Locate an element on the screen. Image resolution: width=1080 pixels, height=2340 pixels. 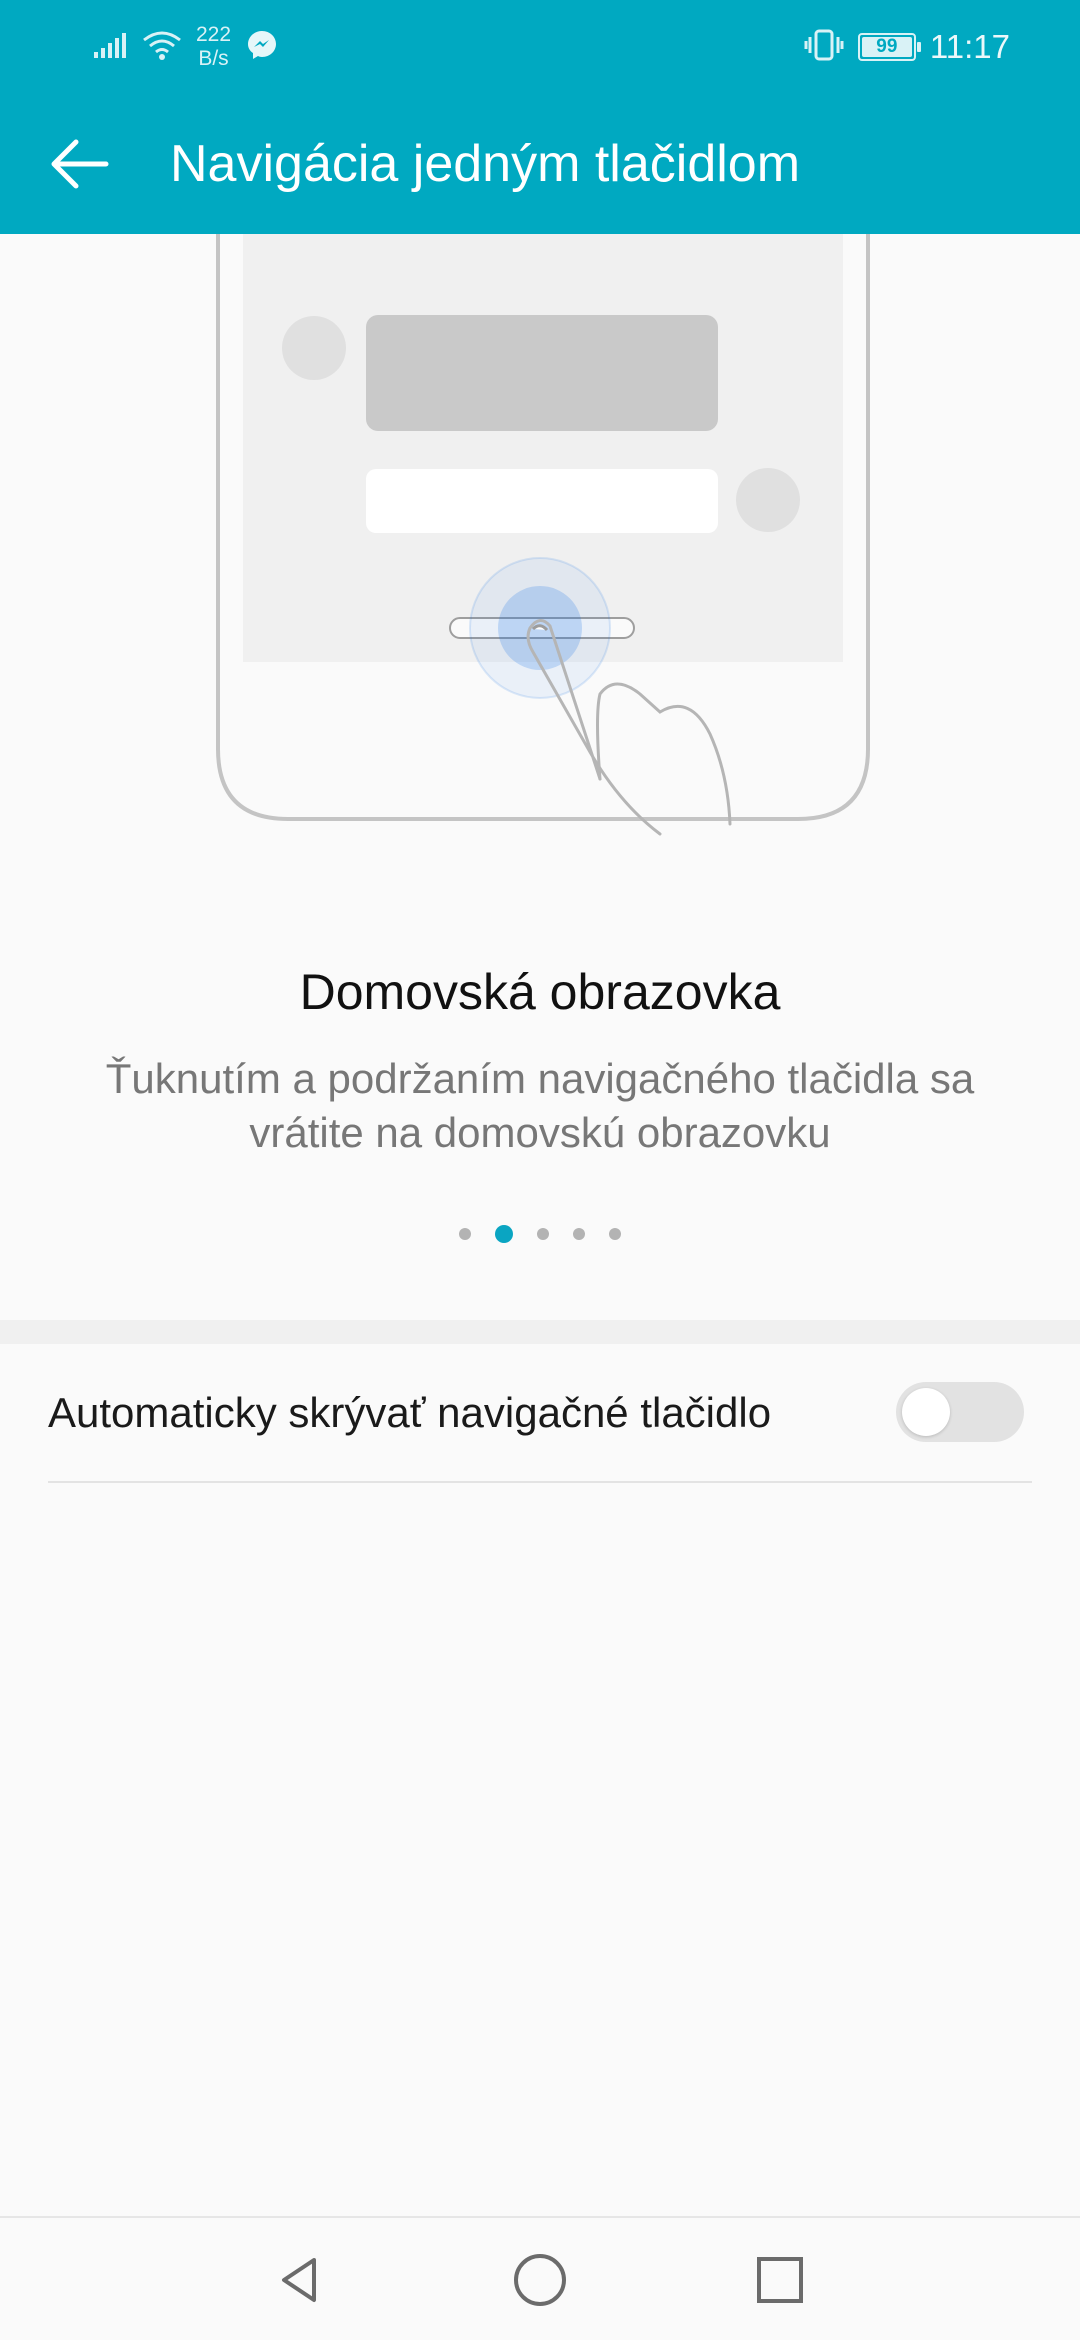
wifi-icon is located at coordinates (162, 47).